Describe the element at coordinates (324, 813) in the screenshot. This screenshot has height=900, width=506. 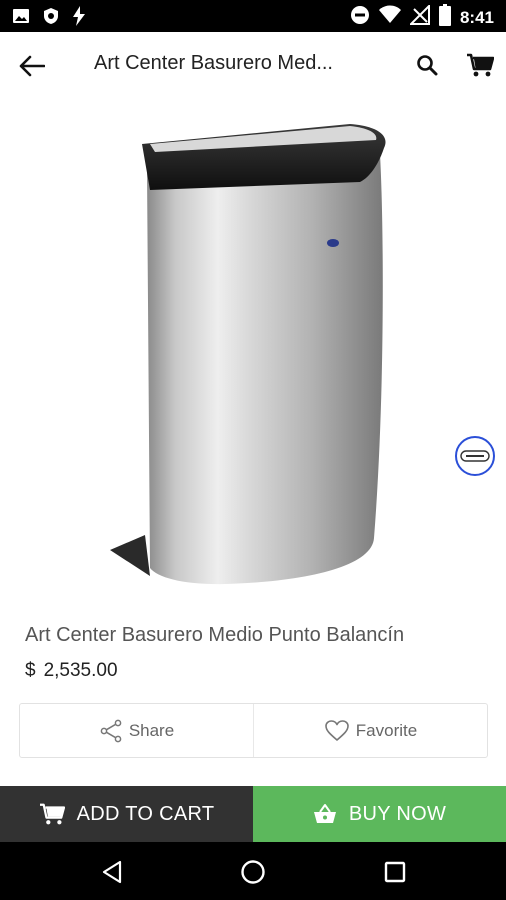
I see `shopping-basket-icon` at that location.